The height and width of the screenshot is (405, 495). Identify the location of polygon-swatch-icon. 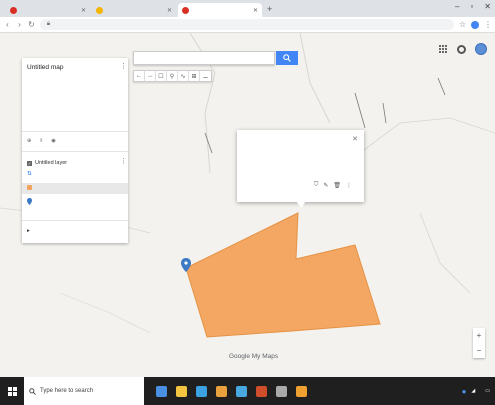
(29, 187).